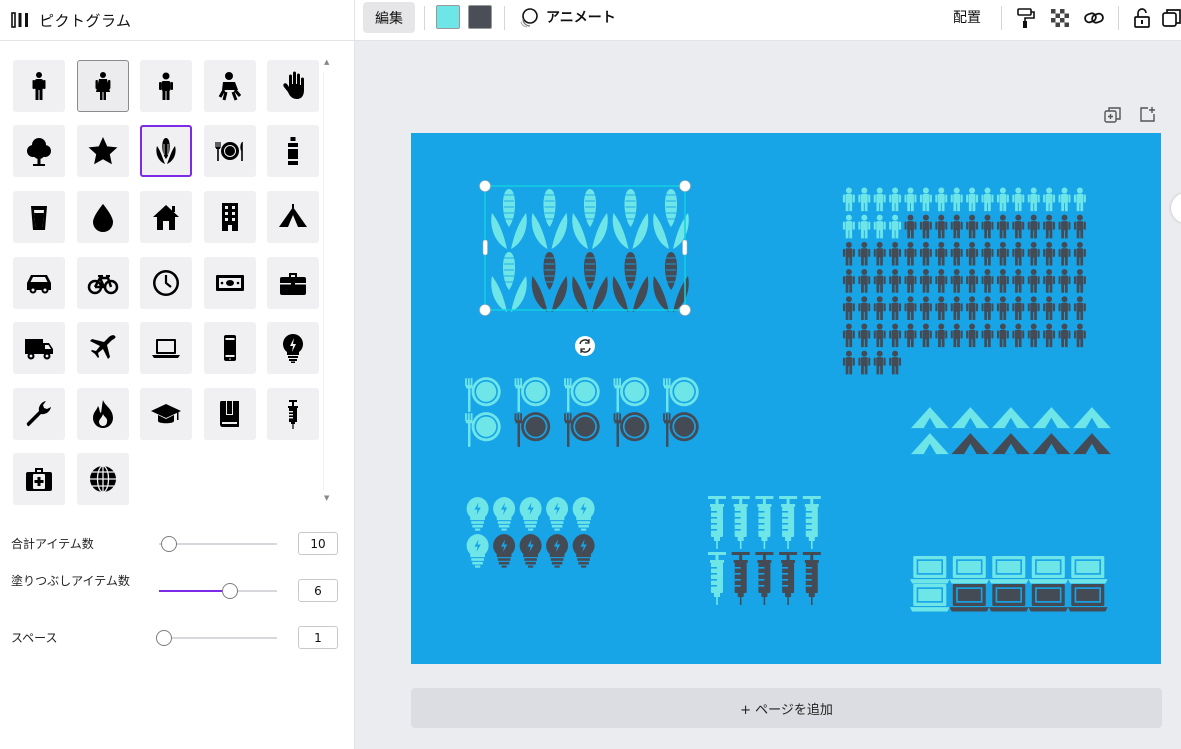 This screenshot has height=749, width=1181. What do you see at coordinates (166, 414) in the screenshot?
I see `pictogram-tile-graduation-cap` at bounding box center [166, 414].